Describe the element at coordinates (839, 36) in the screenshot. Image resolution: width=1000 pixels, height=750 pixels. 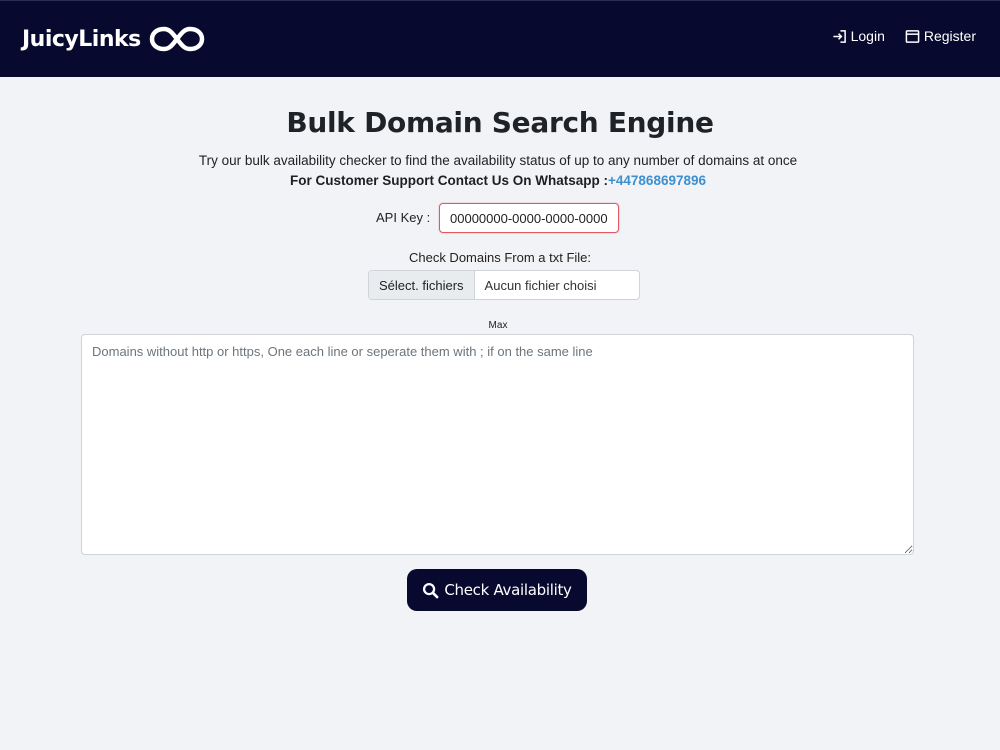
I see `sign-in-icon` at that location.